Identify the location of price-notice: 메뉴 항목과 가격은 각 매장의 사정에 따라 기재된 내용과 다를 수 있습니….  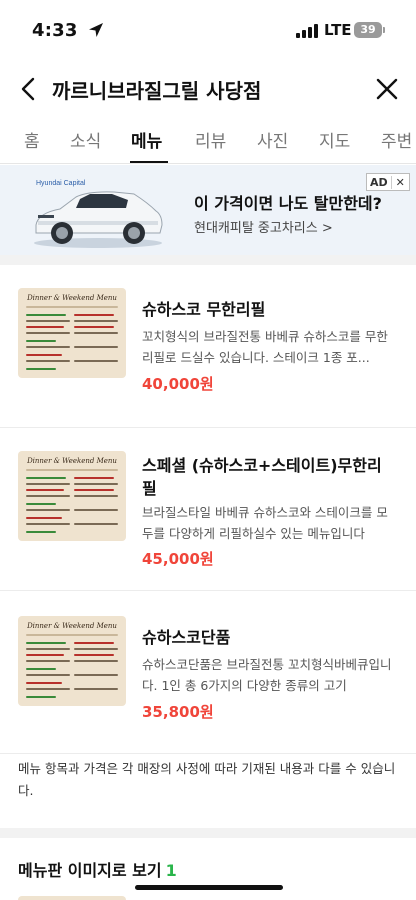
(207, 779).